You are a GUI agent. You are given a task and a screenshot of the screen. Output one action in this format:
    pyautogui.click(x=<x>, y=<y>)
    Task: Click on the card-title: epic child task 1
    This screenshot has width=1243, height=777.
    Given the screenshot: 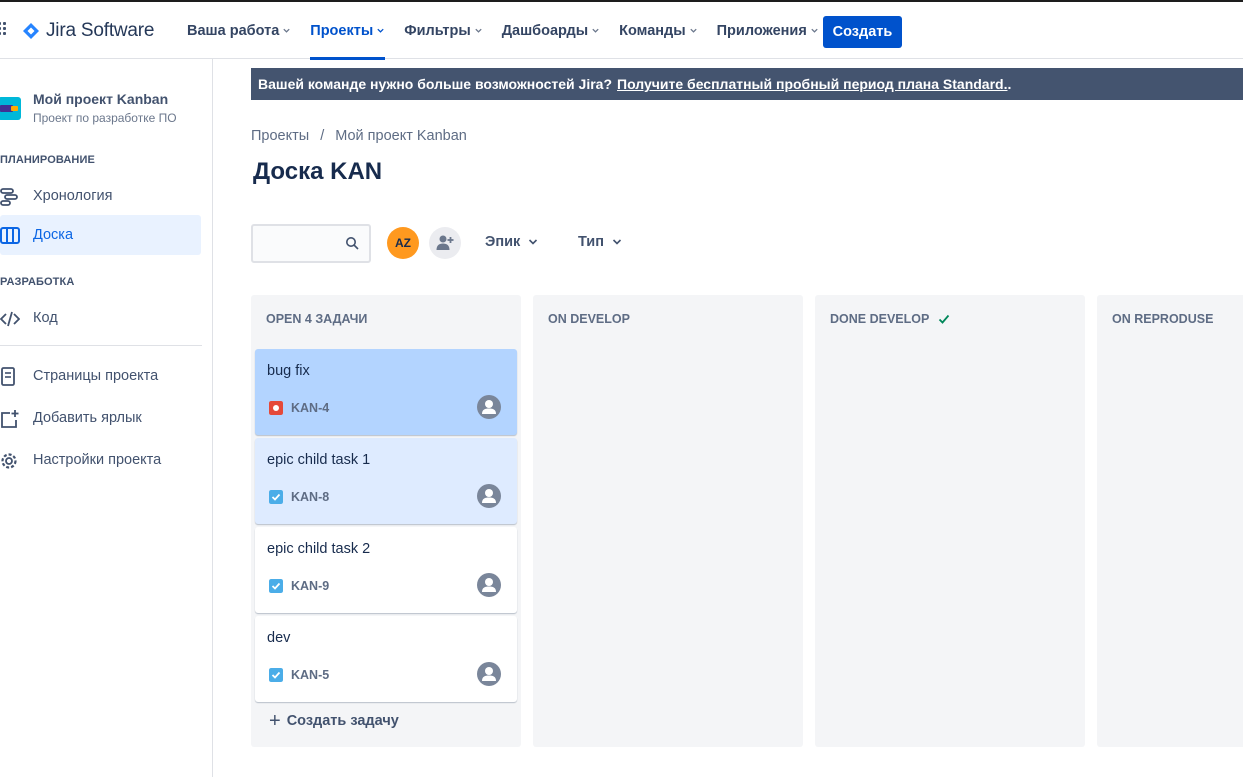 What is the action you would take?
    pyautogui.click(x=319, y=460)
    